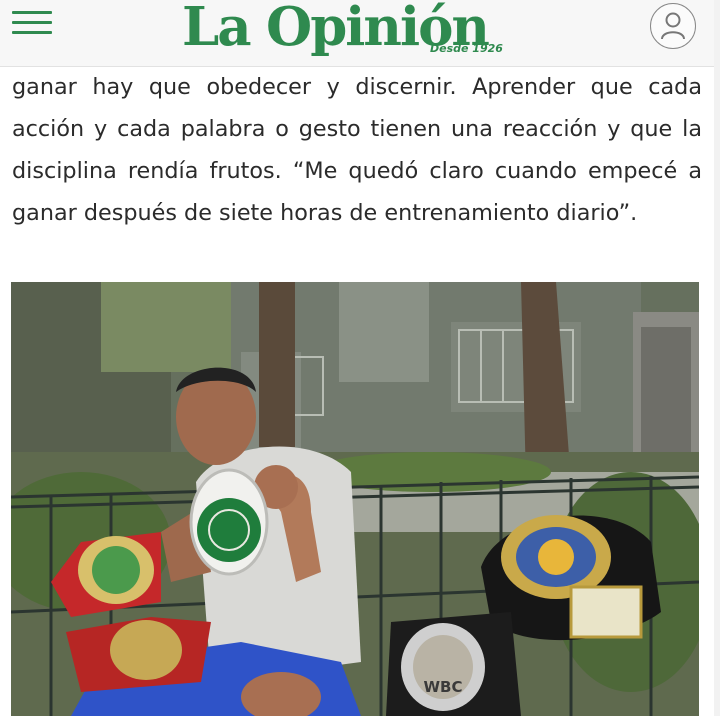 The height and width of the screenshot is (716, 720). What do you see at coordinates (32, 25) in the screenshot?
I see `hamburger-menu-icon` at bounding box center [32, 25].